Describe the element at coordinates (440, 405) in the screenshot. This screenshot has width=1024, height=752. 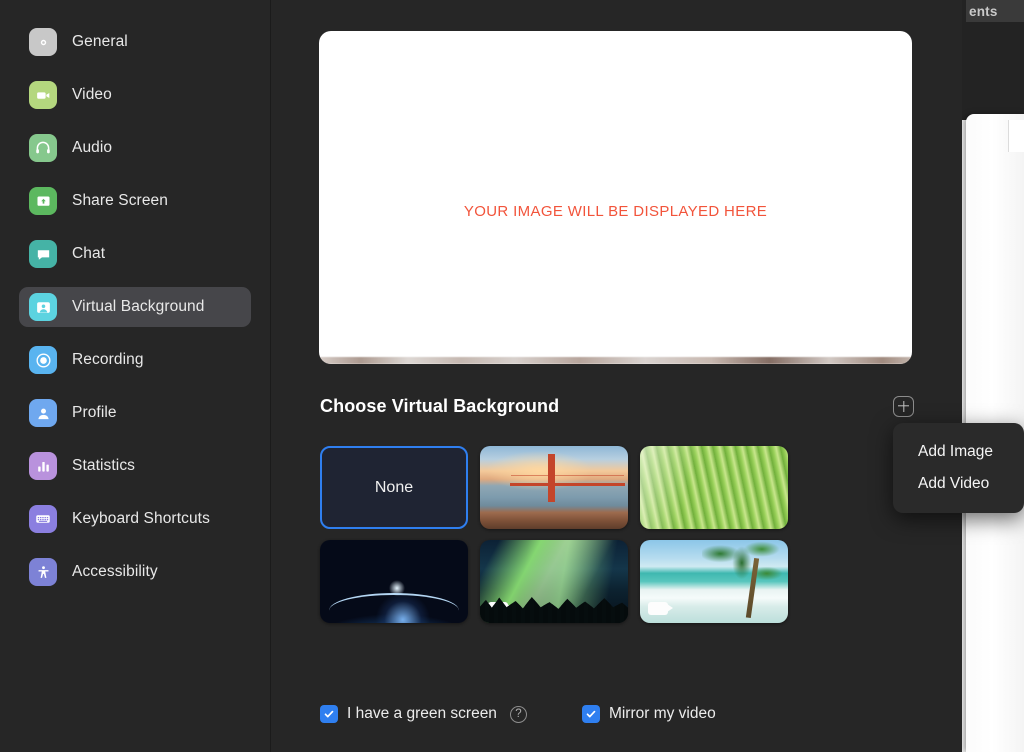
I see `section-title: Choose Virtual Background` at that location.